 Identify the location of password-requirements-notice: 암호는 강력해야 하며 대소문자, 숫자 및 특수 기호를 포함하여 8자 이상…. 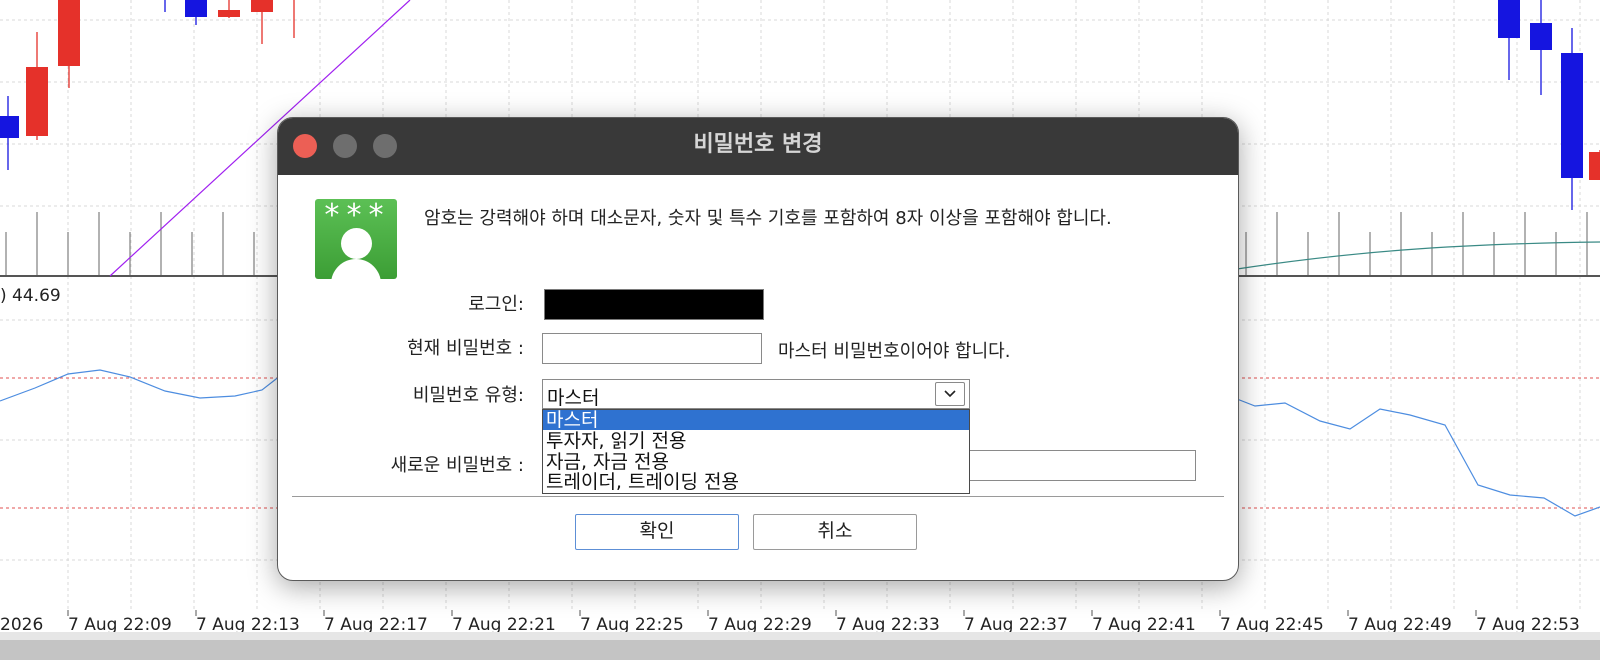
(768, 218).